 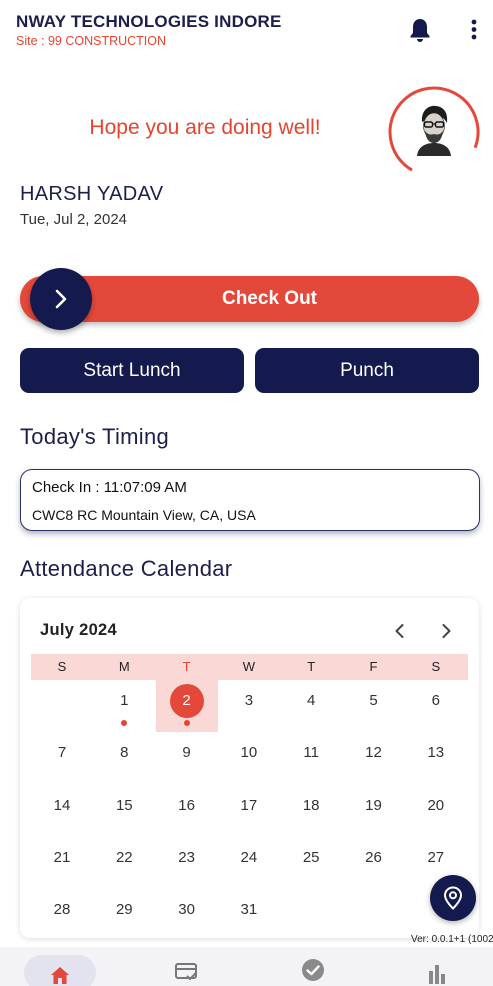 What do you see at coordinates (249, 805) in the screenshot?
I see `day-number: 17` at bounding box center [249, 805].